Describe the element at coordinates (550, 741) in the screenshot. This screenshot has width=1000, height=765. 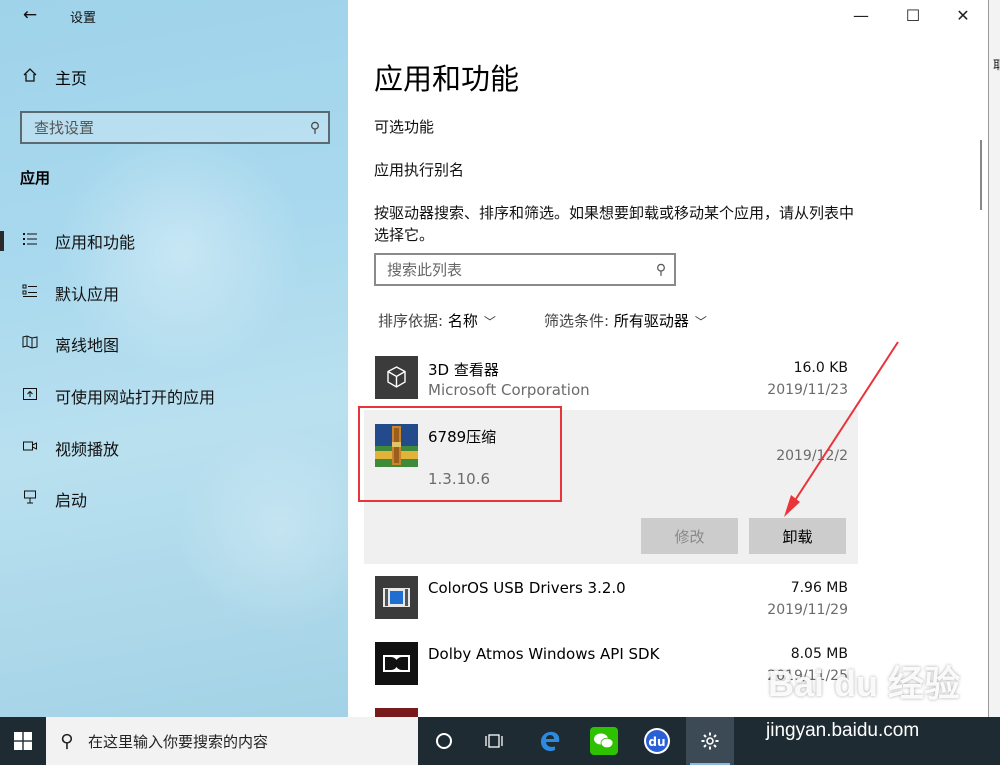
I see `edge-browser-icon` at that location.